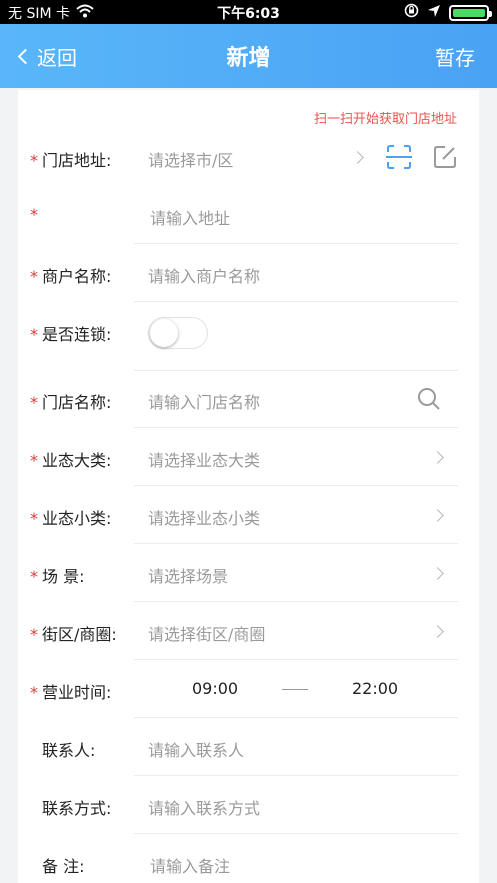 The height and width of the screenshot is (883, 497). I want to click on business-subcategory-select: 请选择业态小类, so click(204, 517).